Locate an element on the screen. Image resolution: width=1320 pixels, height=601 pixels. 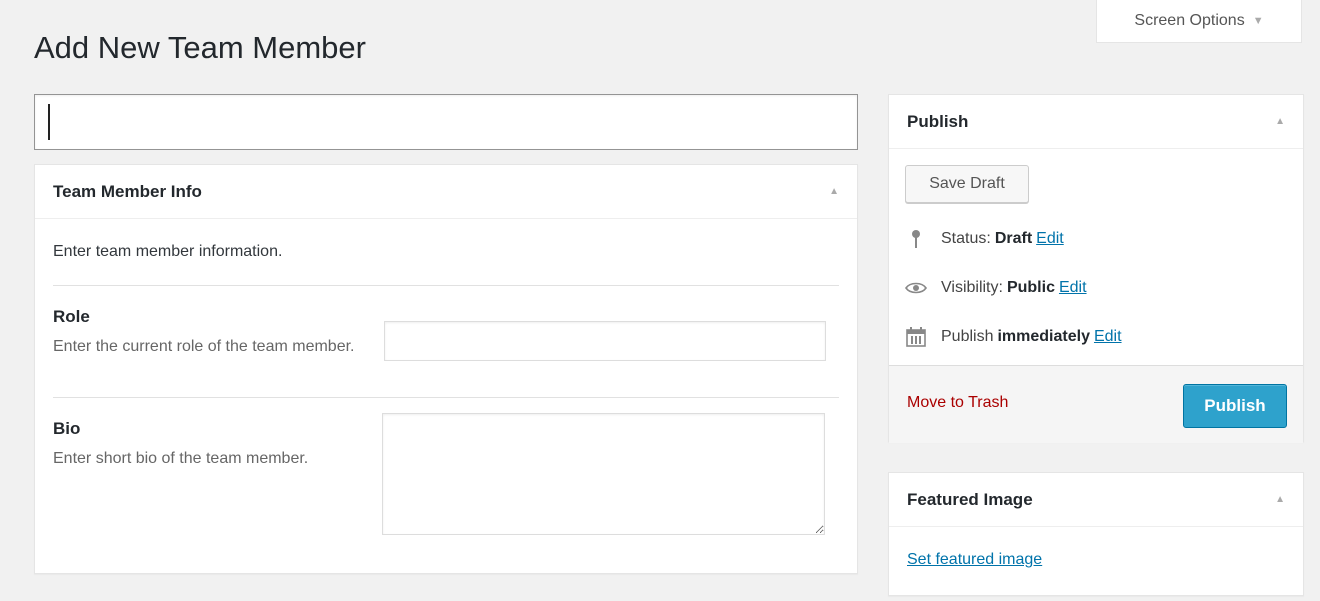
title-input is located at coordinates (446, 122).